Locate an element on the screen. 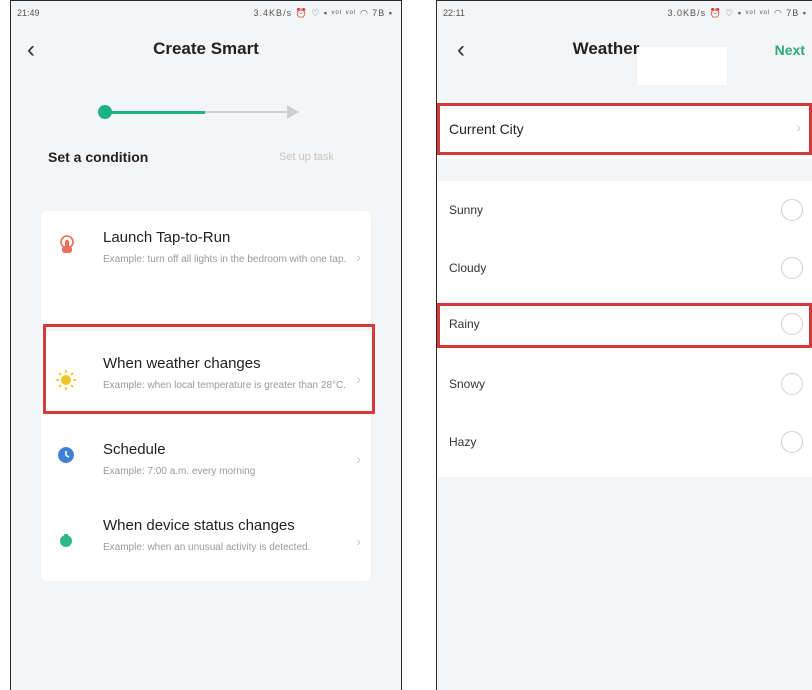 This screenshot has width=812, height=690. option-title: Schedule is located at coordinates (134, 449).